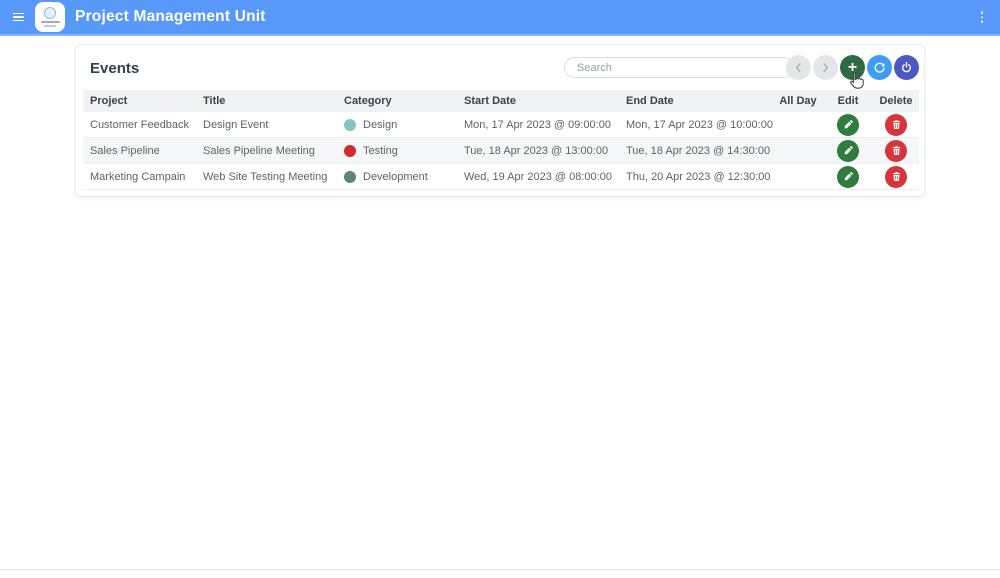 The height and width of the screenshot is (578, 1000). I want to click on start-date-cell: Tue, 18 Apr 2023 @ 13:00:00, so click(536, 150).